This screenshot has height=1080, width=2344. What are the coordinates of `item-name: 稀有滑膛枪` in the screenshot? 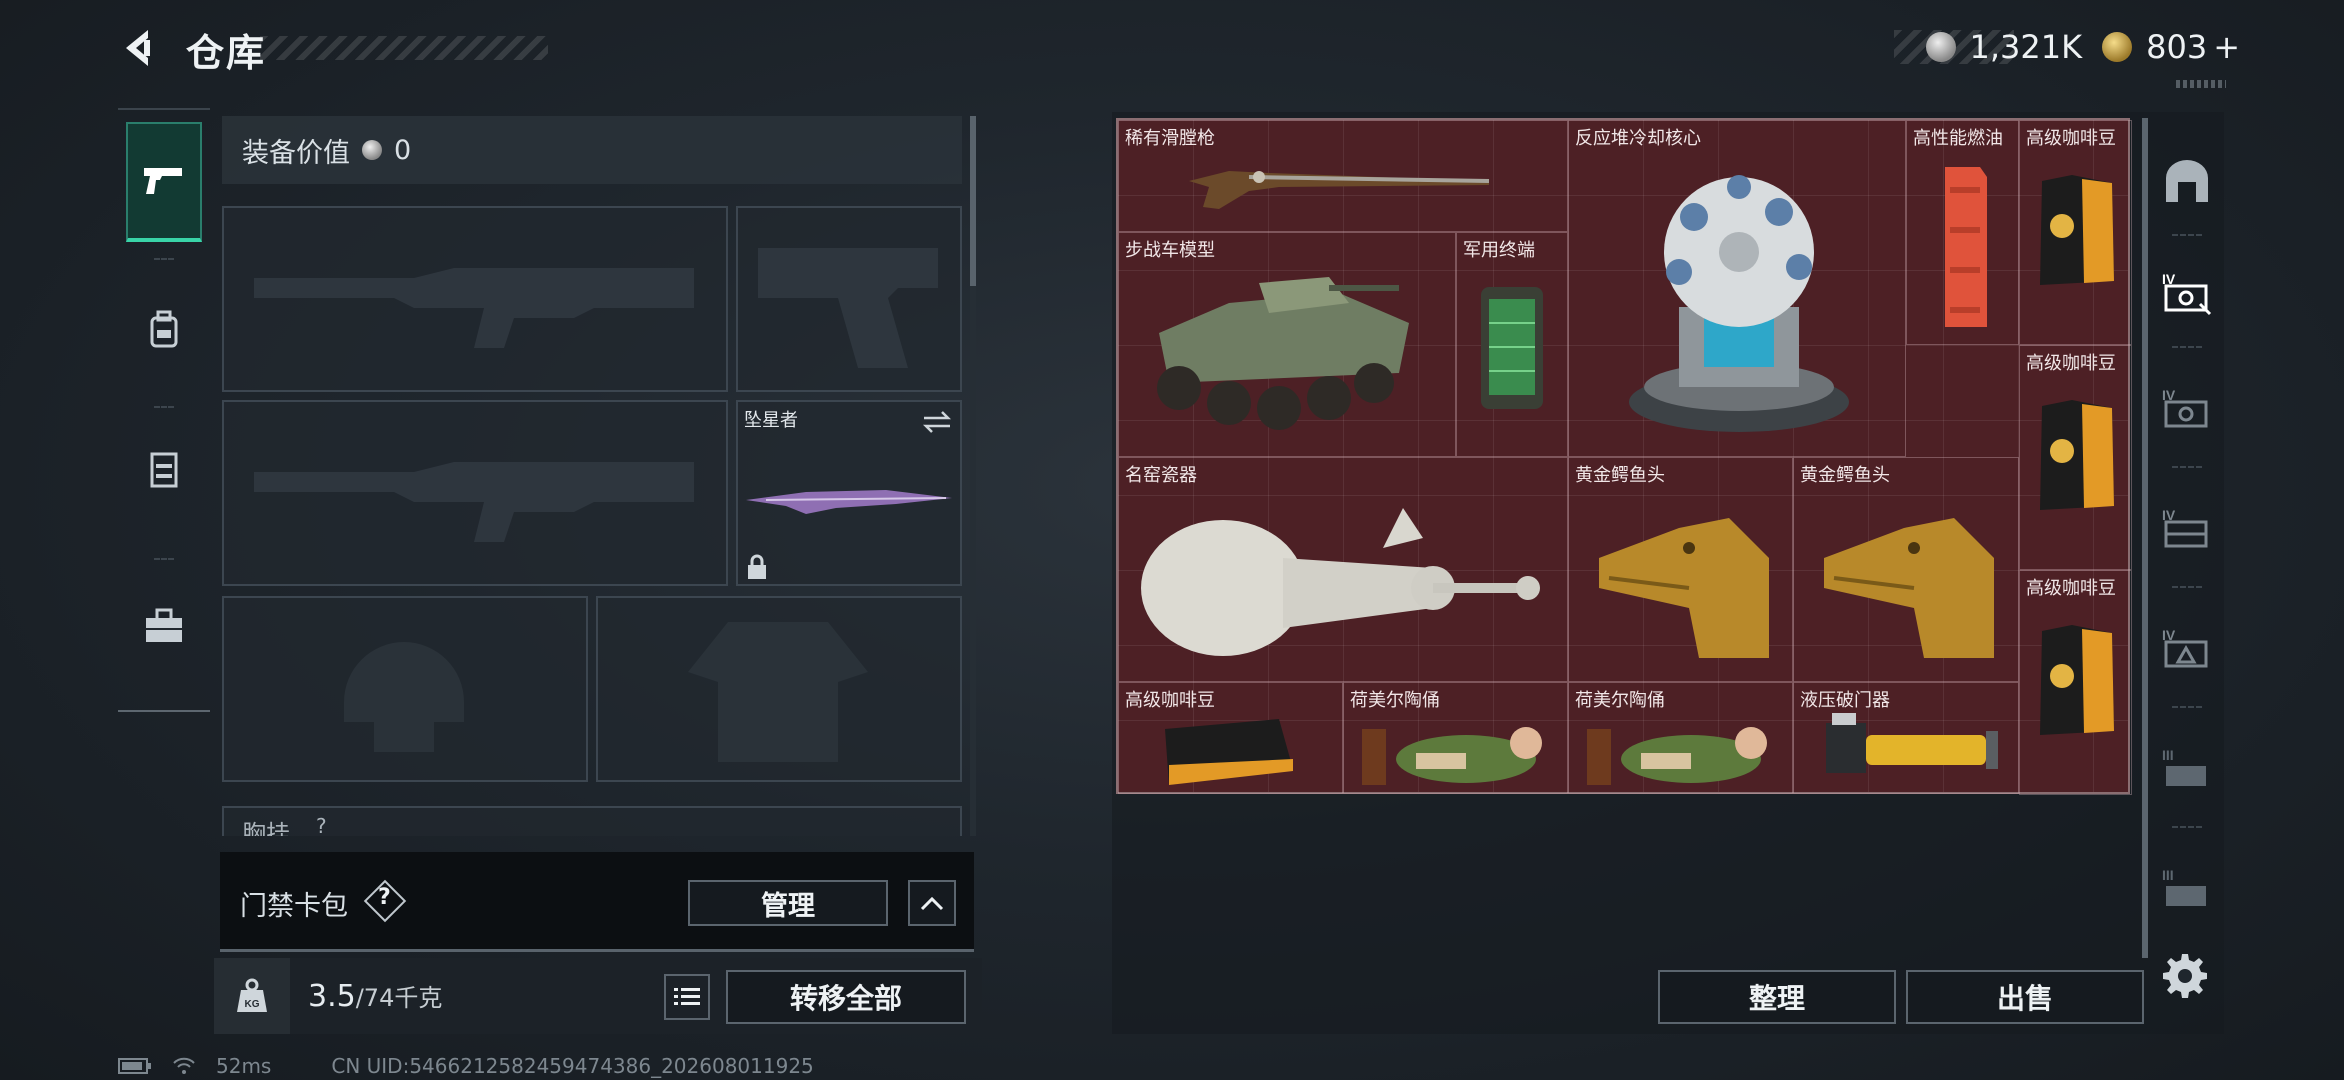 It's located at (1170, 138).